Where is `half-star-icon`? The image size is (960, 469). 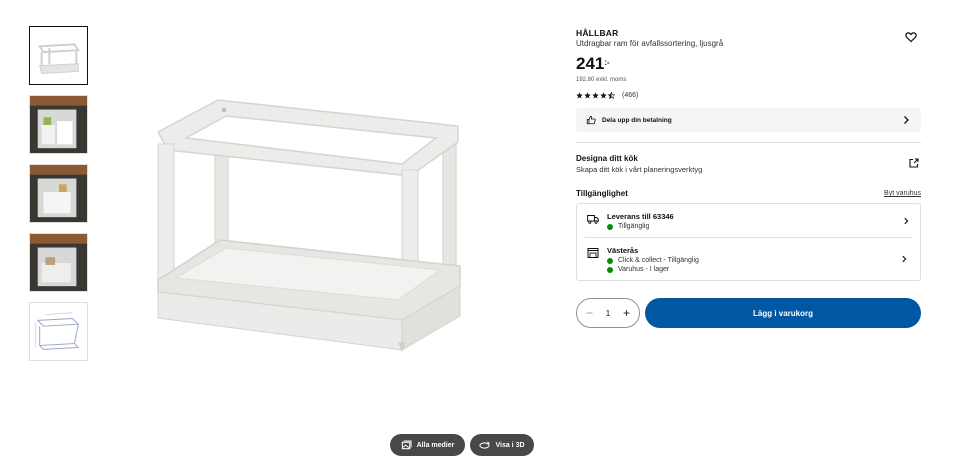
half-star-icon is located at coordinates (611, 95).